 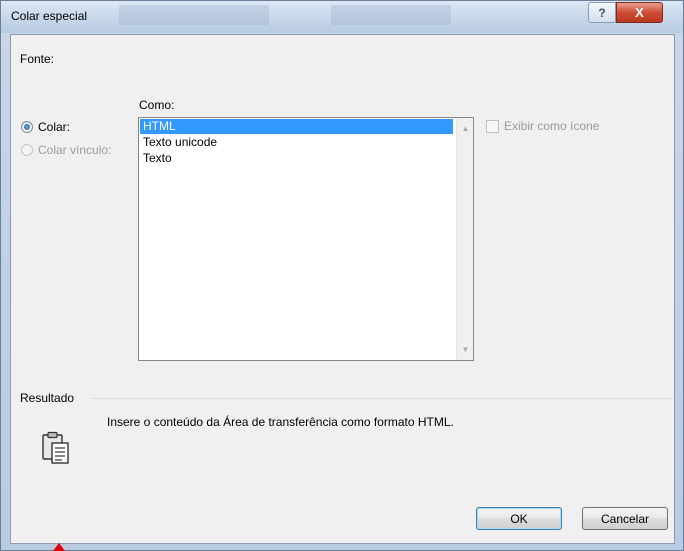 I want to click on result-divider, so click(x=382, y=398).